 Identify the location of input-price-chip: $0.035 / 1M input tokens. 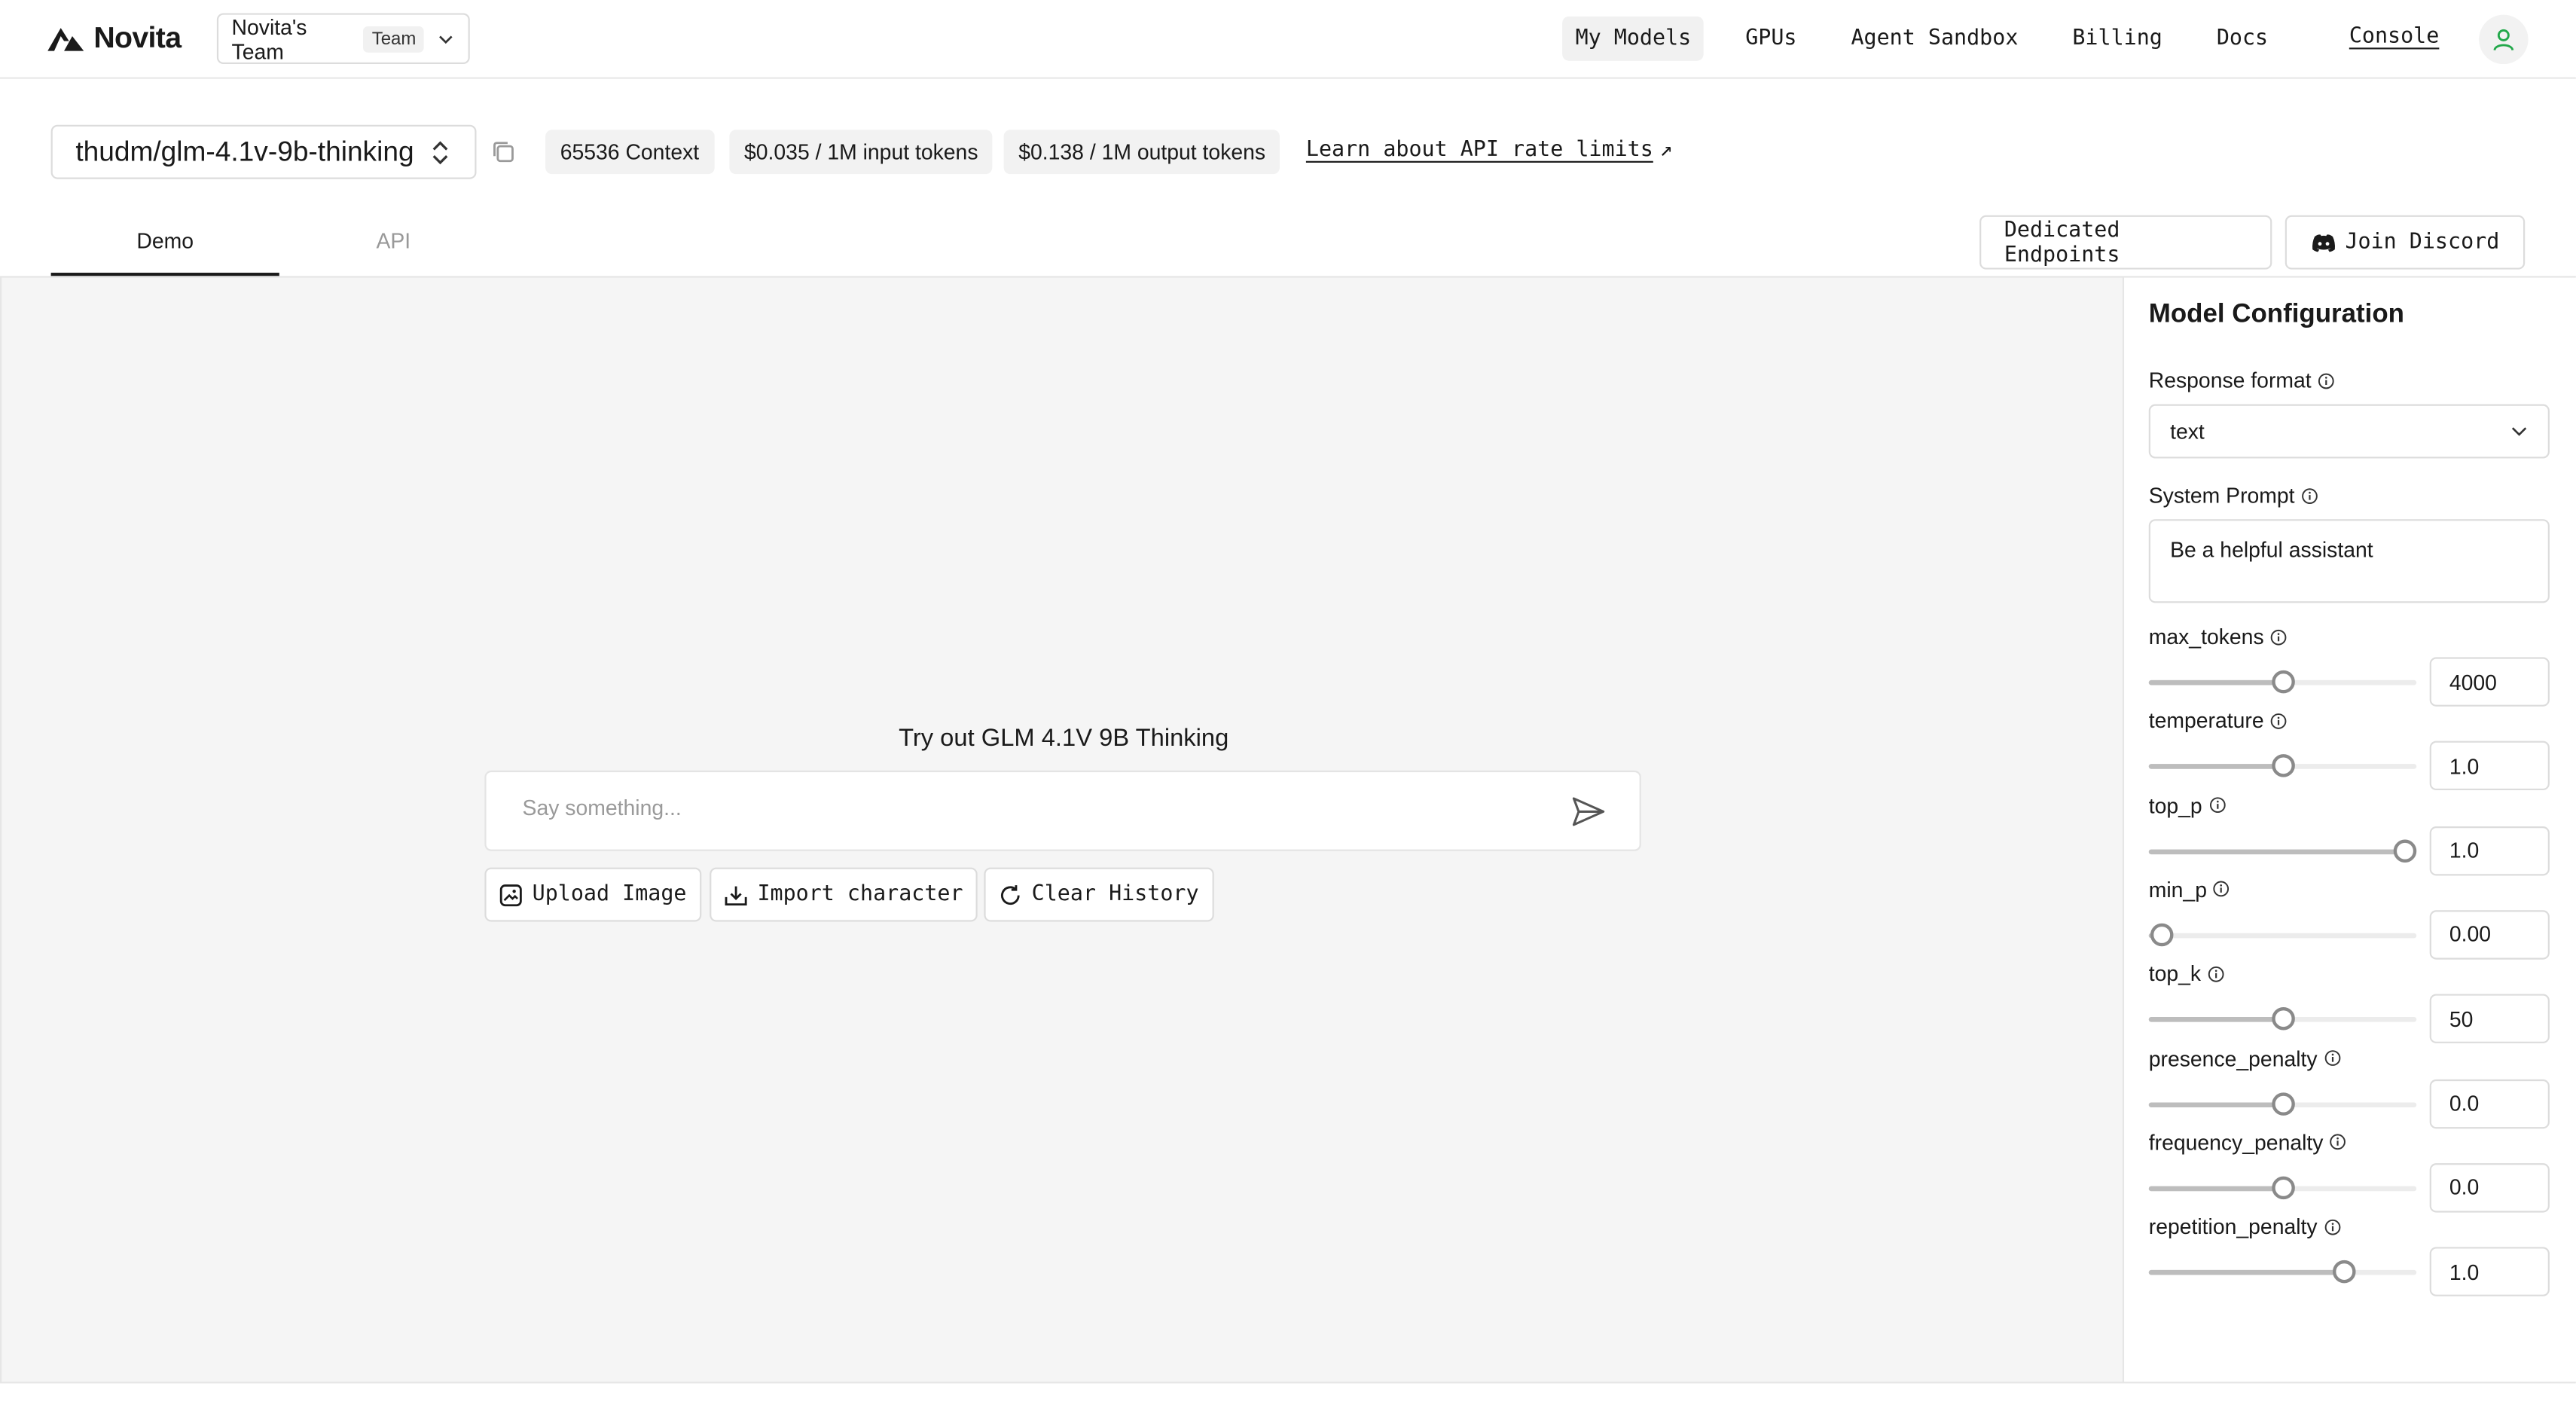
(861, 152).